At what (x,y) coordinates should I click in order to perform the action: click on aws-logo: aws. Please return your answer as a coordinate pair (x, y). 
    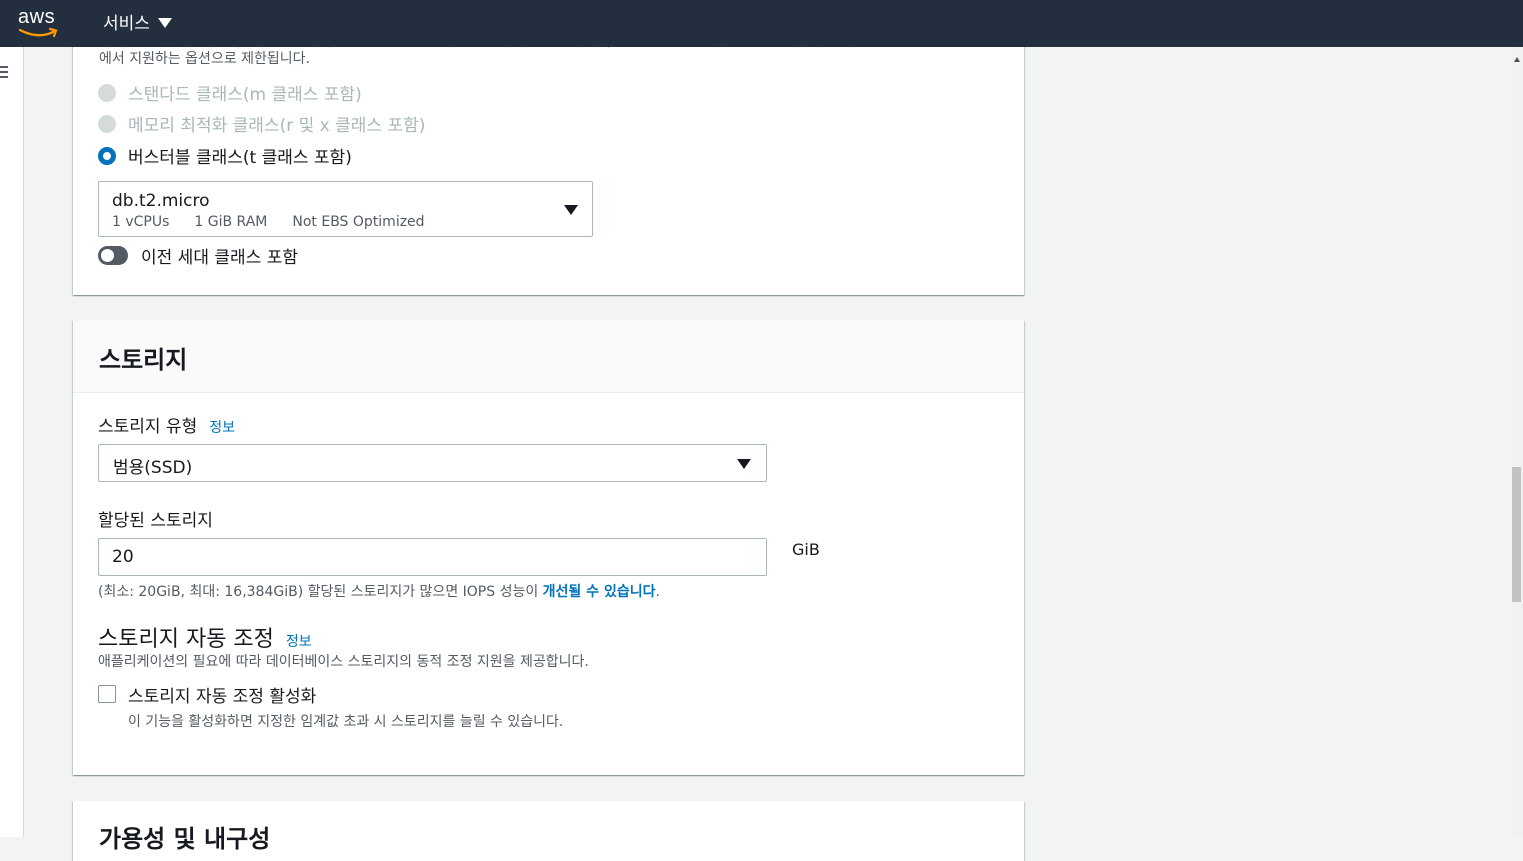
    Looking at the image, I should click on (40, 23).